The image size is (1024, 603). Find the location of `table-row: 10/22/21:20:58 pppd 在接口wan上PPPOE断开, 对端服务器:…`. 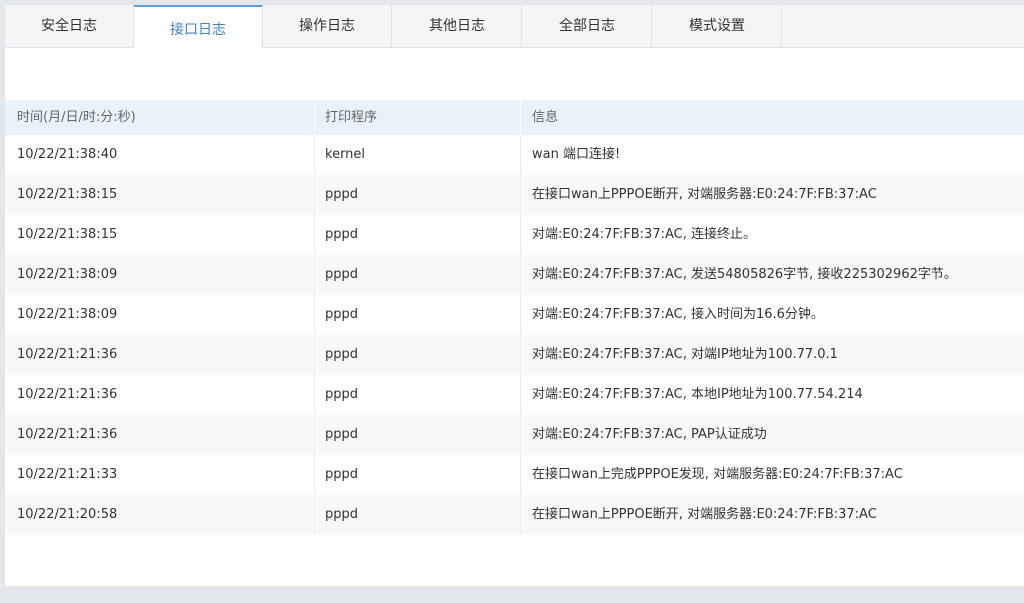

table-row: 10/22/21:20:58 pppd 在接口wan上PPPOE断开, 对端服务器:… is located at coordinates (514, 515).